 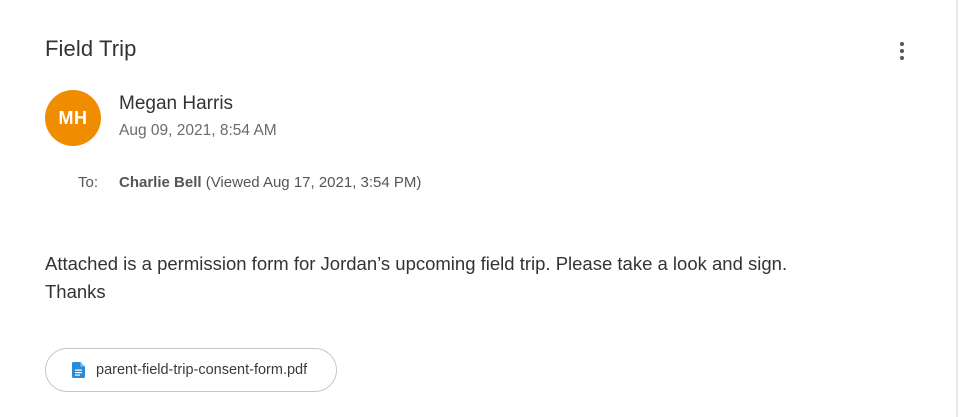 What do you see at coordinates (75, 291) in the screenshot?
I see `message-body-line: Thanks` at bounding box center [75, 291].